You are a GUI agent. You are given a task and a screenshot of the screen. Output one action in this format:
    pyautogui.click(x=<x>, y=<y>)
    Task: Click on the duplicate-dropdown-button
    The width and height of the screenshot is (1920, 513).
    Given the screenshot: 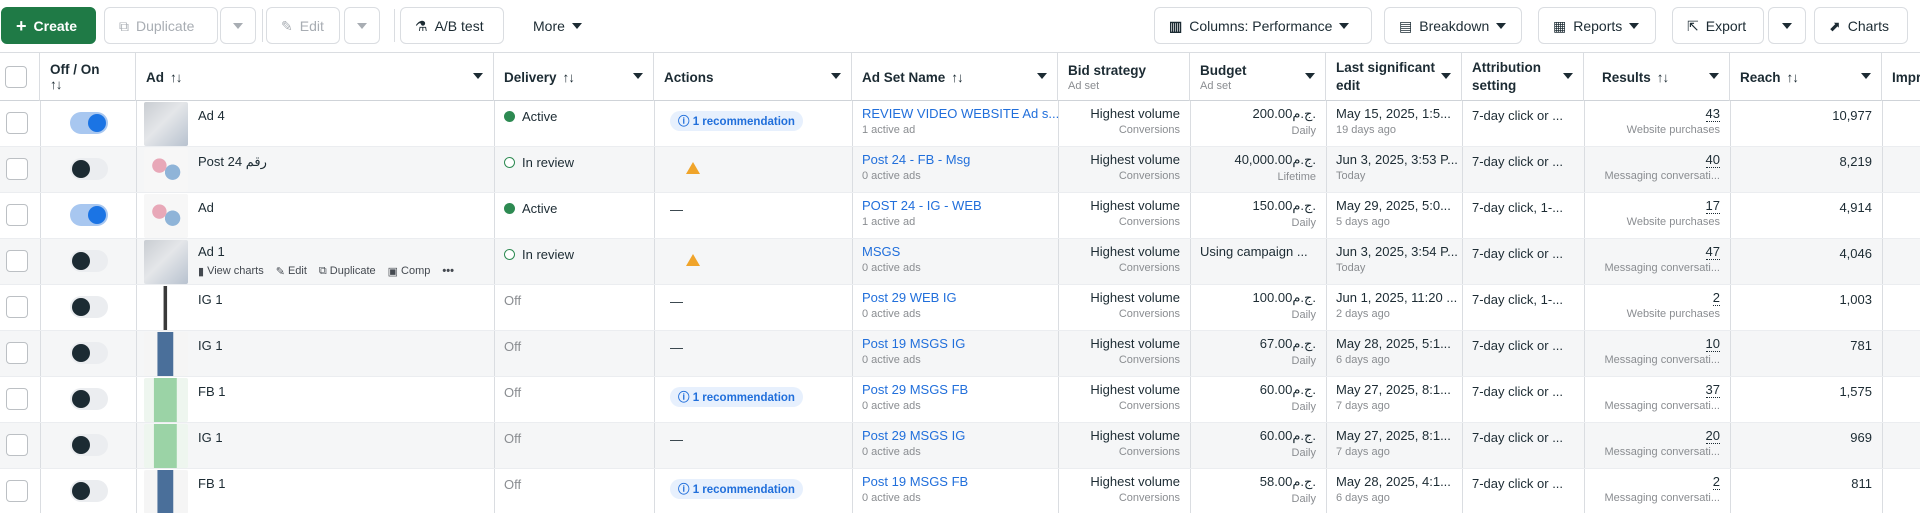 What is the action you would take?
    pyautogui.click(x=238, y=25)
    